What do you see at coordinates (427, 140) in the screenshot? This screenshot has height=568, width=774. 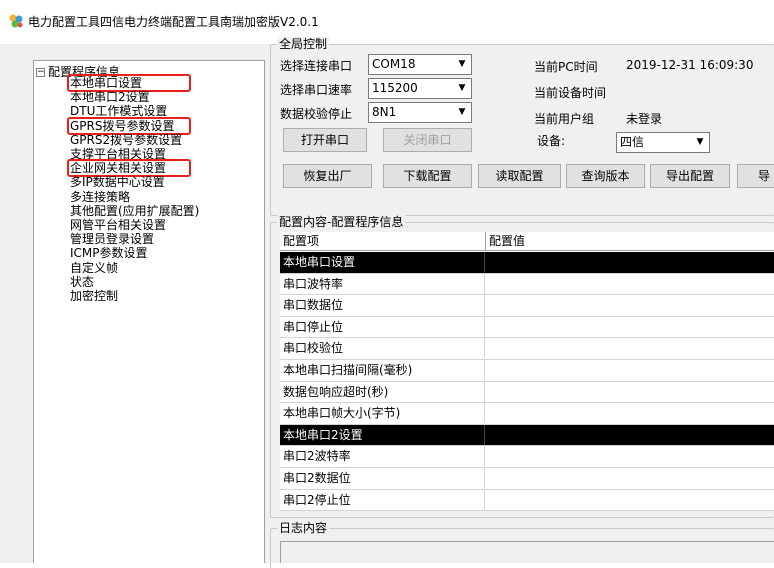 I see `close-port-button: 关闭串口` at bounding box center [427, 140].